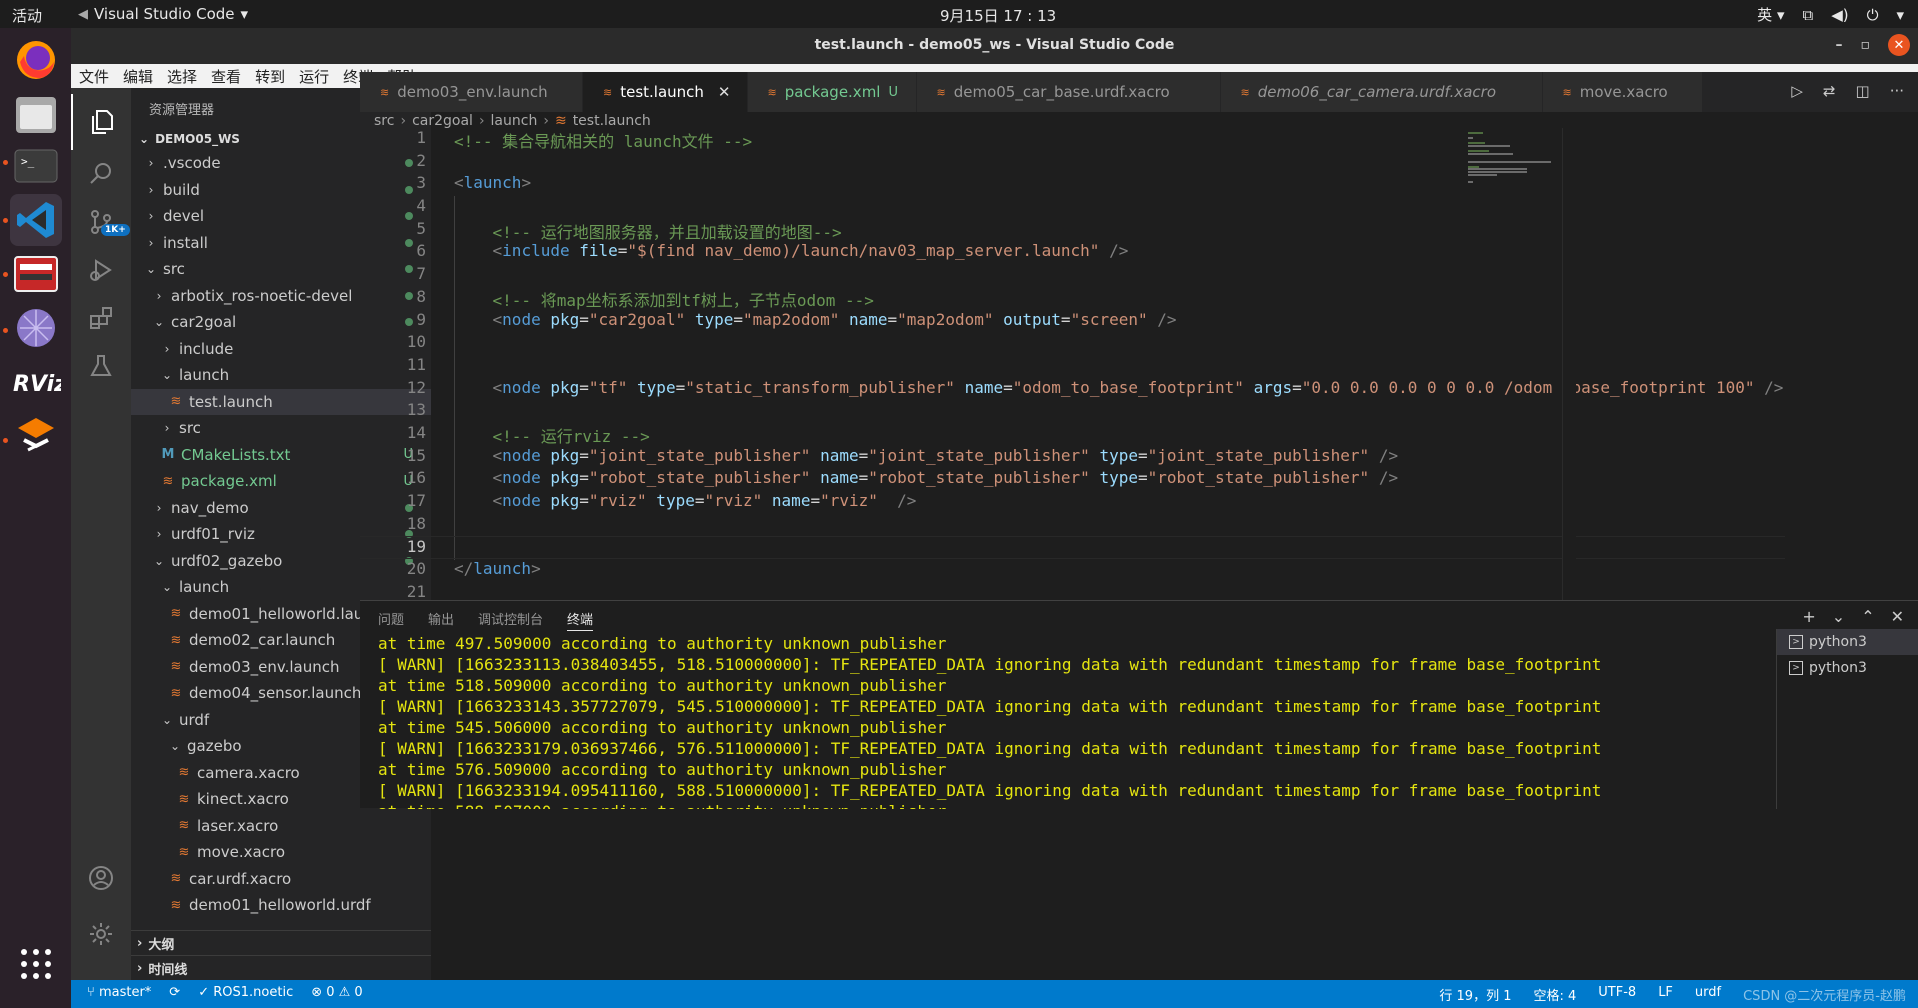 This screenshot has height=1008, width=1918. What do you see at coordinates (1027, 319) in the screenshot?
I see `code-token: output` at bounding box center [1027, 319].